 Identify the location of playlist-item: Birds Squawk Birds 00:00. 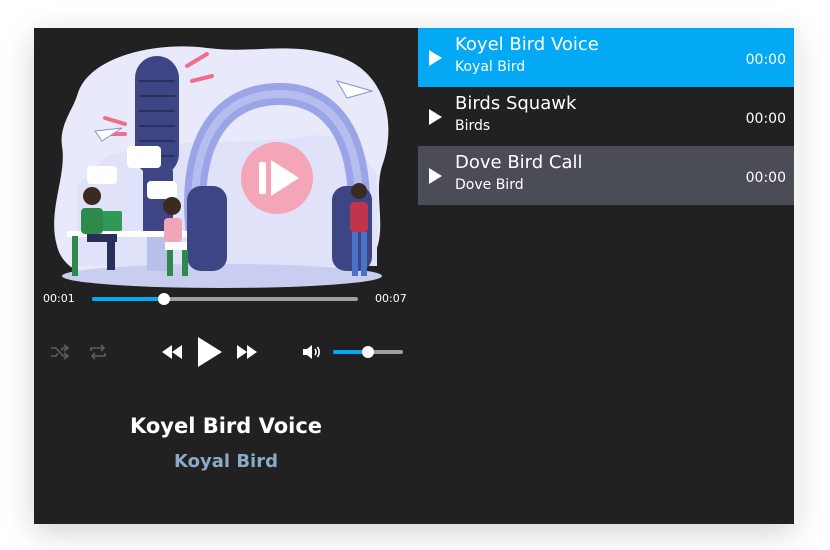
(606, 116).